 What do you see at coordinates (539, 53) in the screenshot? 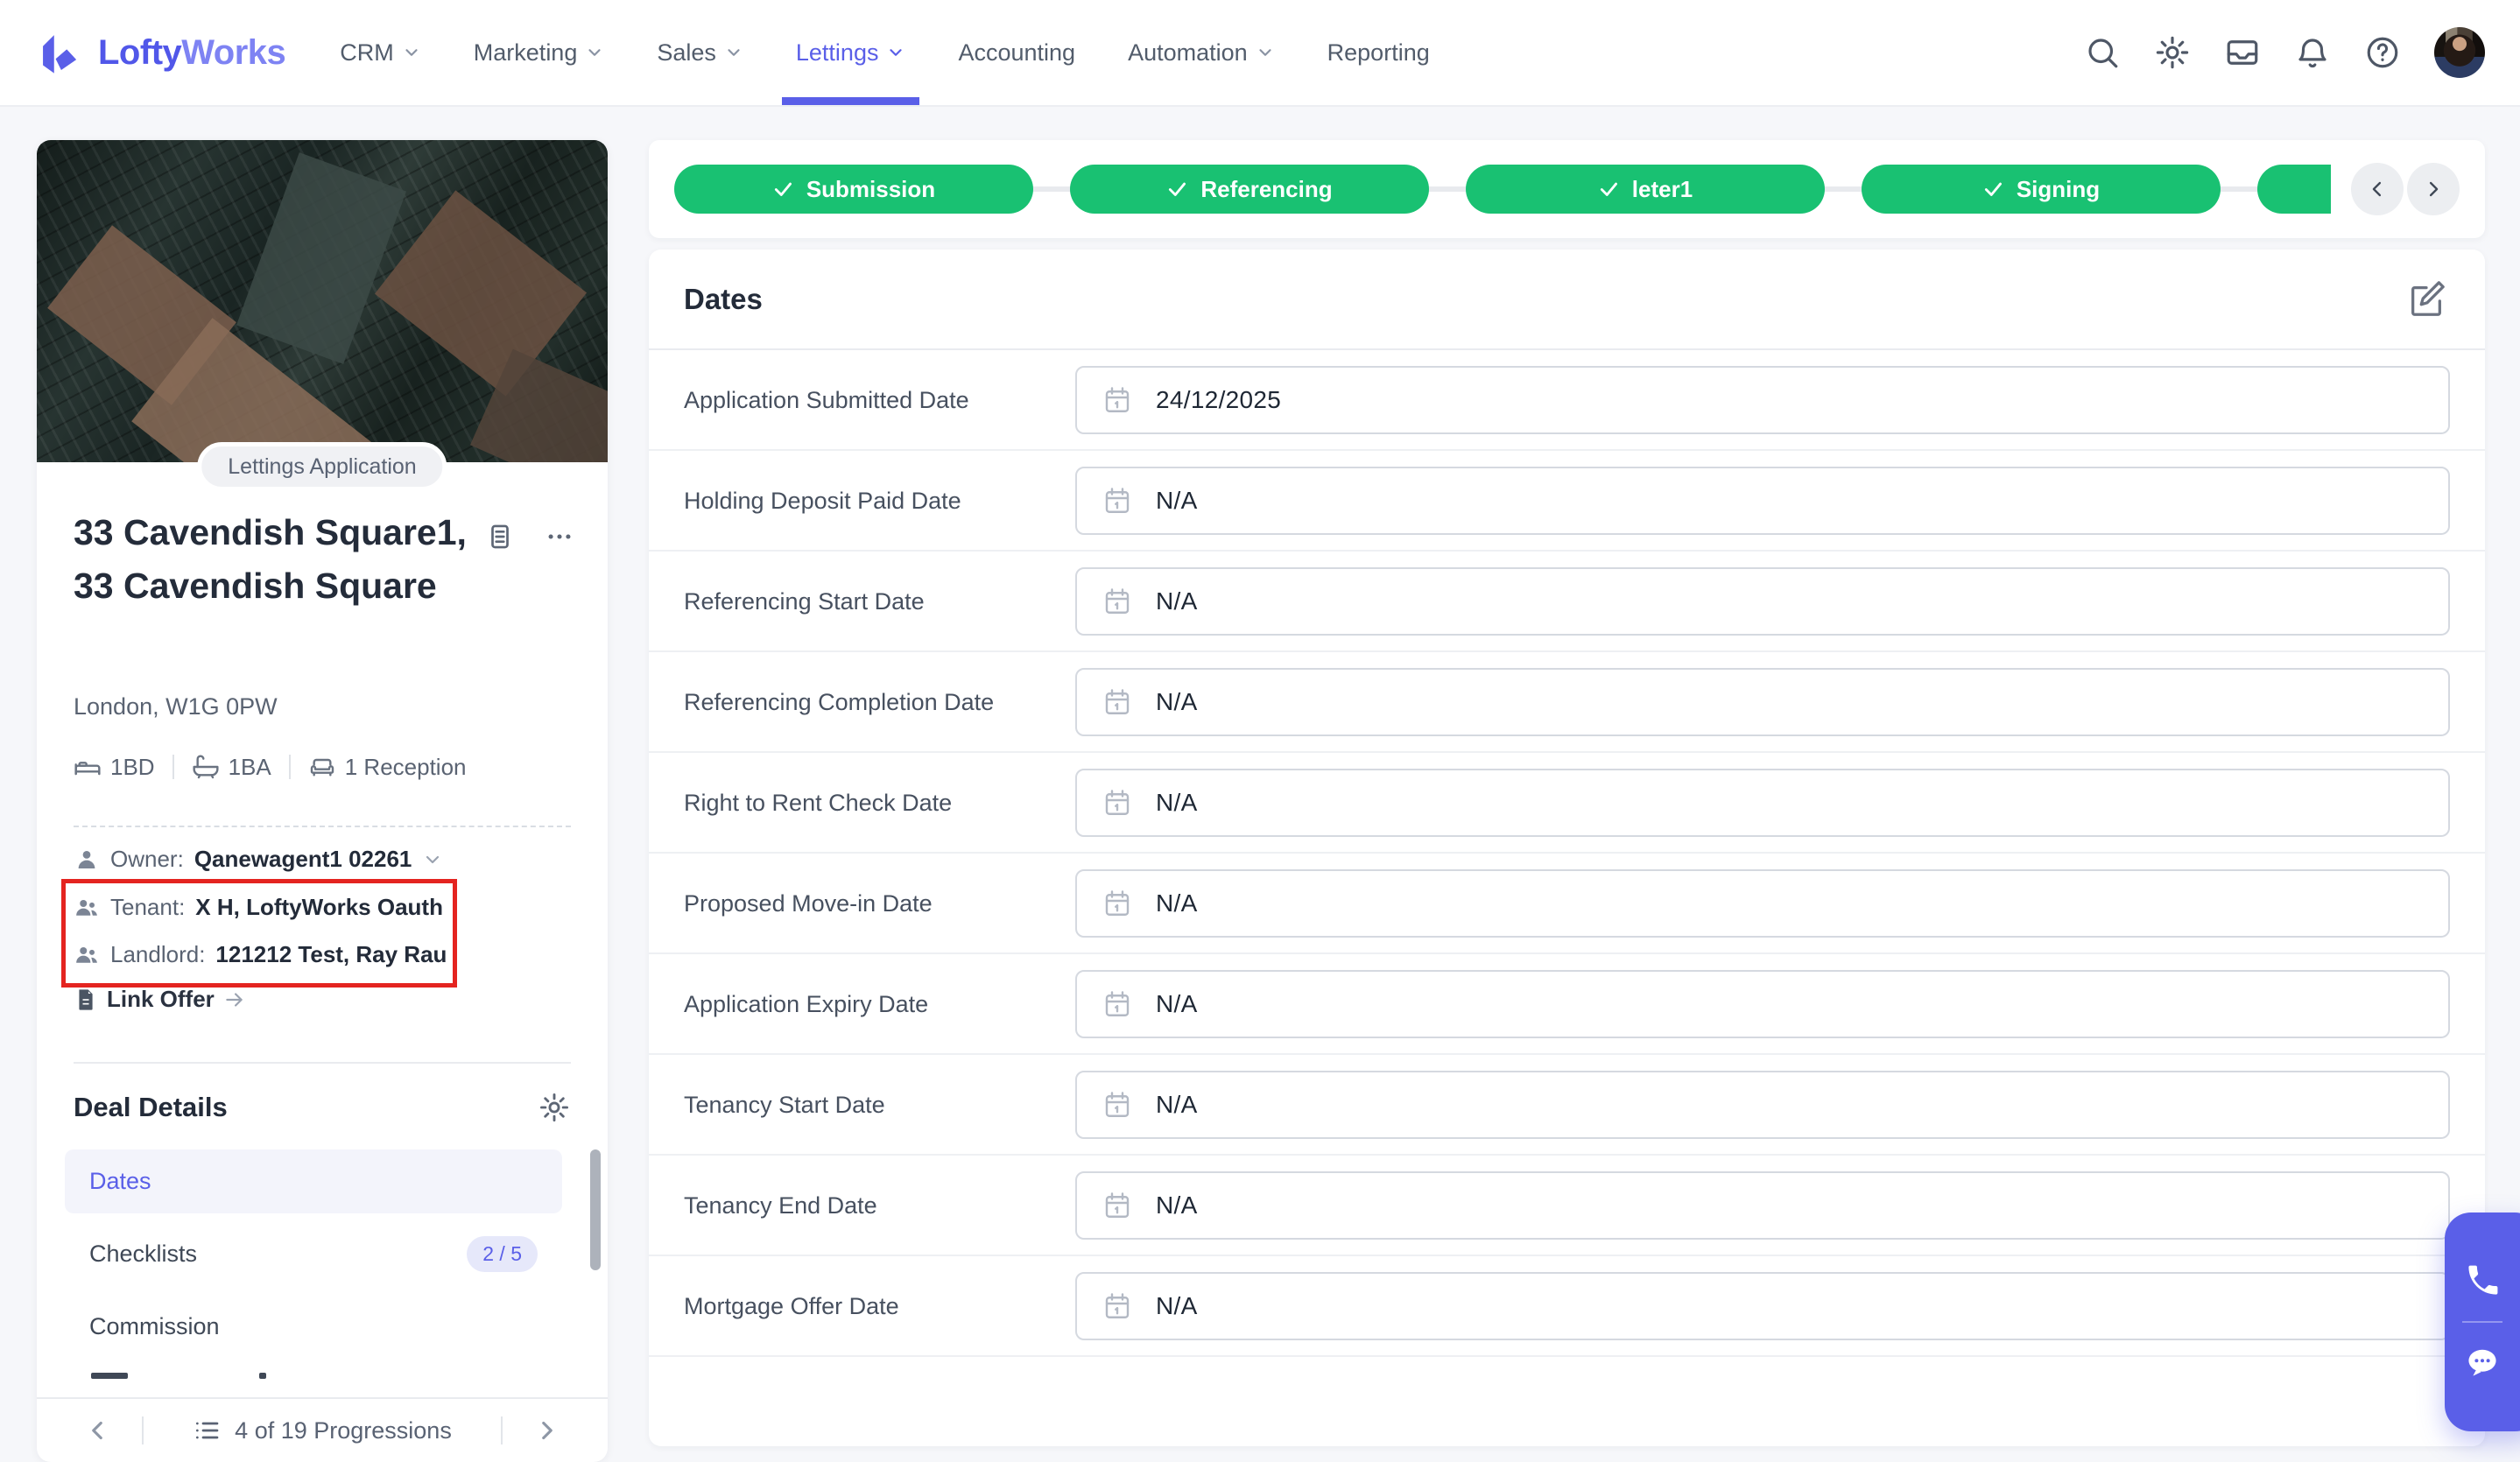
I see `nav-item-marketing: Marketing` at bounding box center [539, 53].